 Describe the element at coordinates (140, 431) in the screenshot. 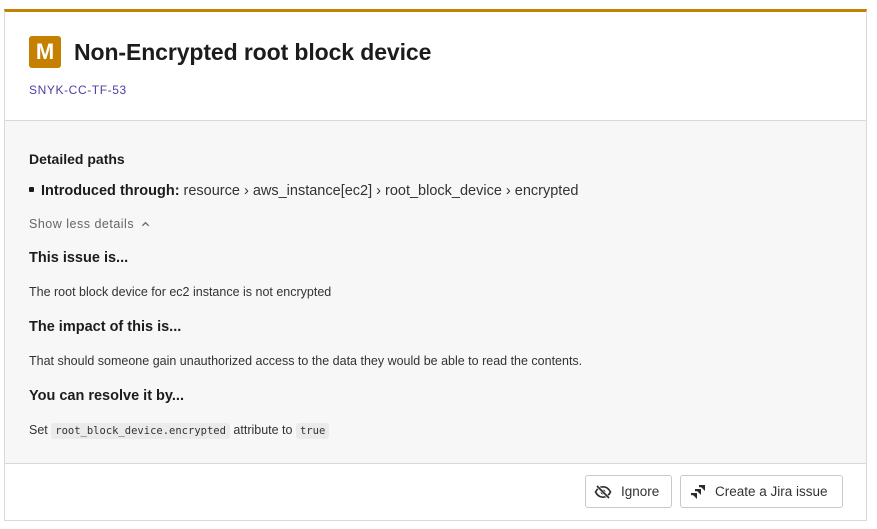

I see `resolve-code-attribute: root_block_device.encrypted` at that location.